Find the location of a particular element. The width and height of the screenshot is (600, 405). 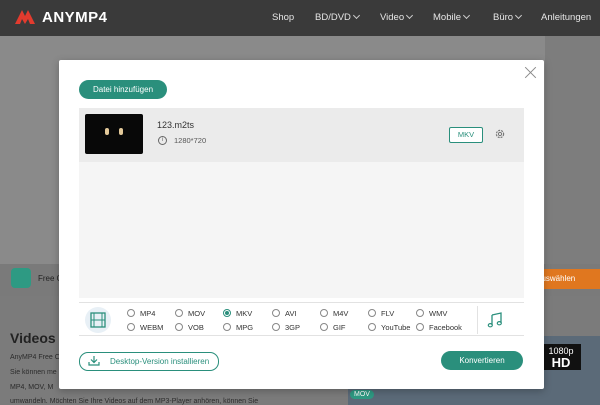

format-option-wmv: WMV is located at coordinates (431, 313).